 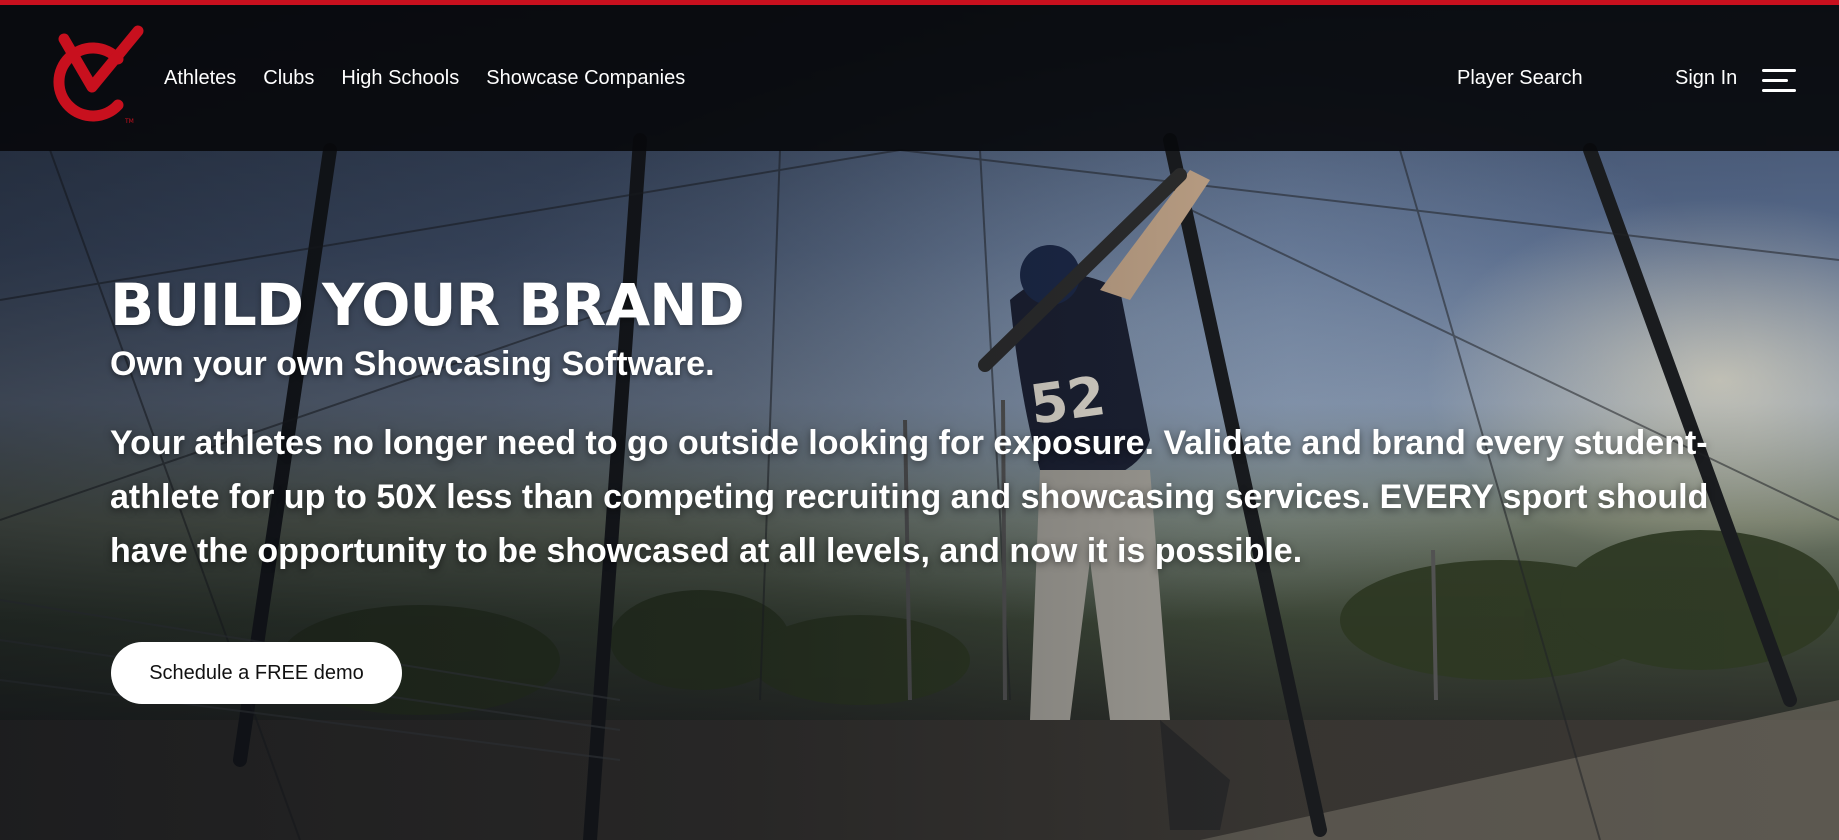 What do you see at coordinates (412, 364) in the screenshot?
I see `hero-subtitle: Own your own Showcasing Software.` at bounding box center [412, 364].